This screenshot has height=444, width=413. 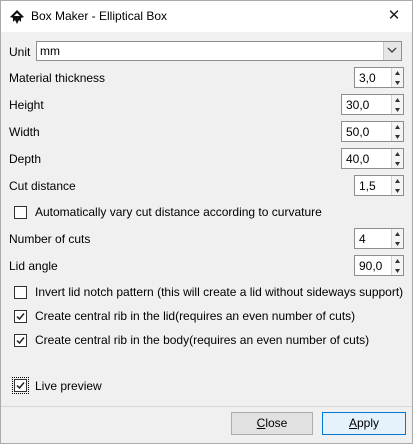 What do you see at coordinates (371, 266) in the screenshot?
I see `lid-angle-value: 90,0` at bounding box center [371, 266].